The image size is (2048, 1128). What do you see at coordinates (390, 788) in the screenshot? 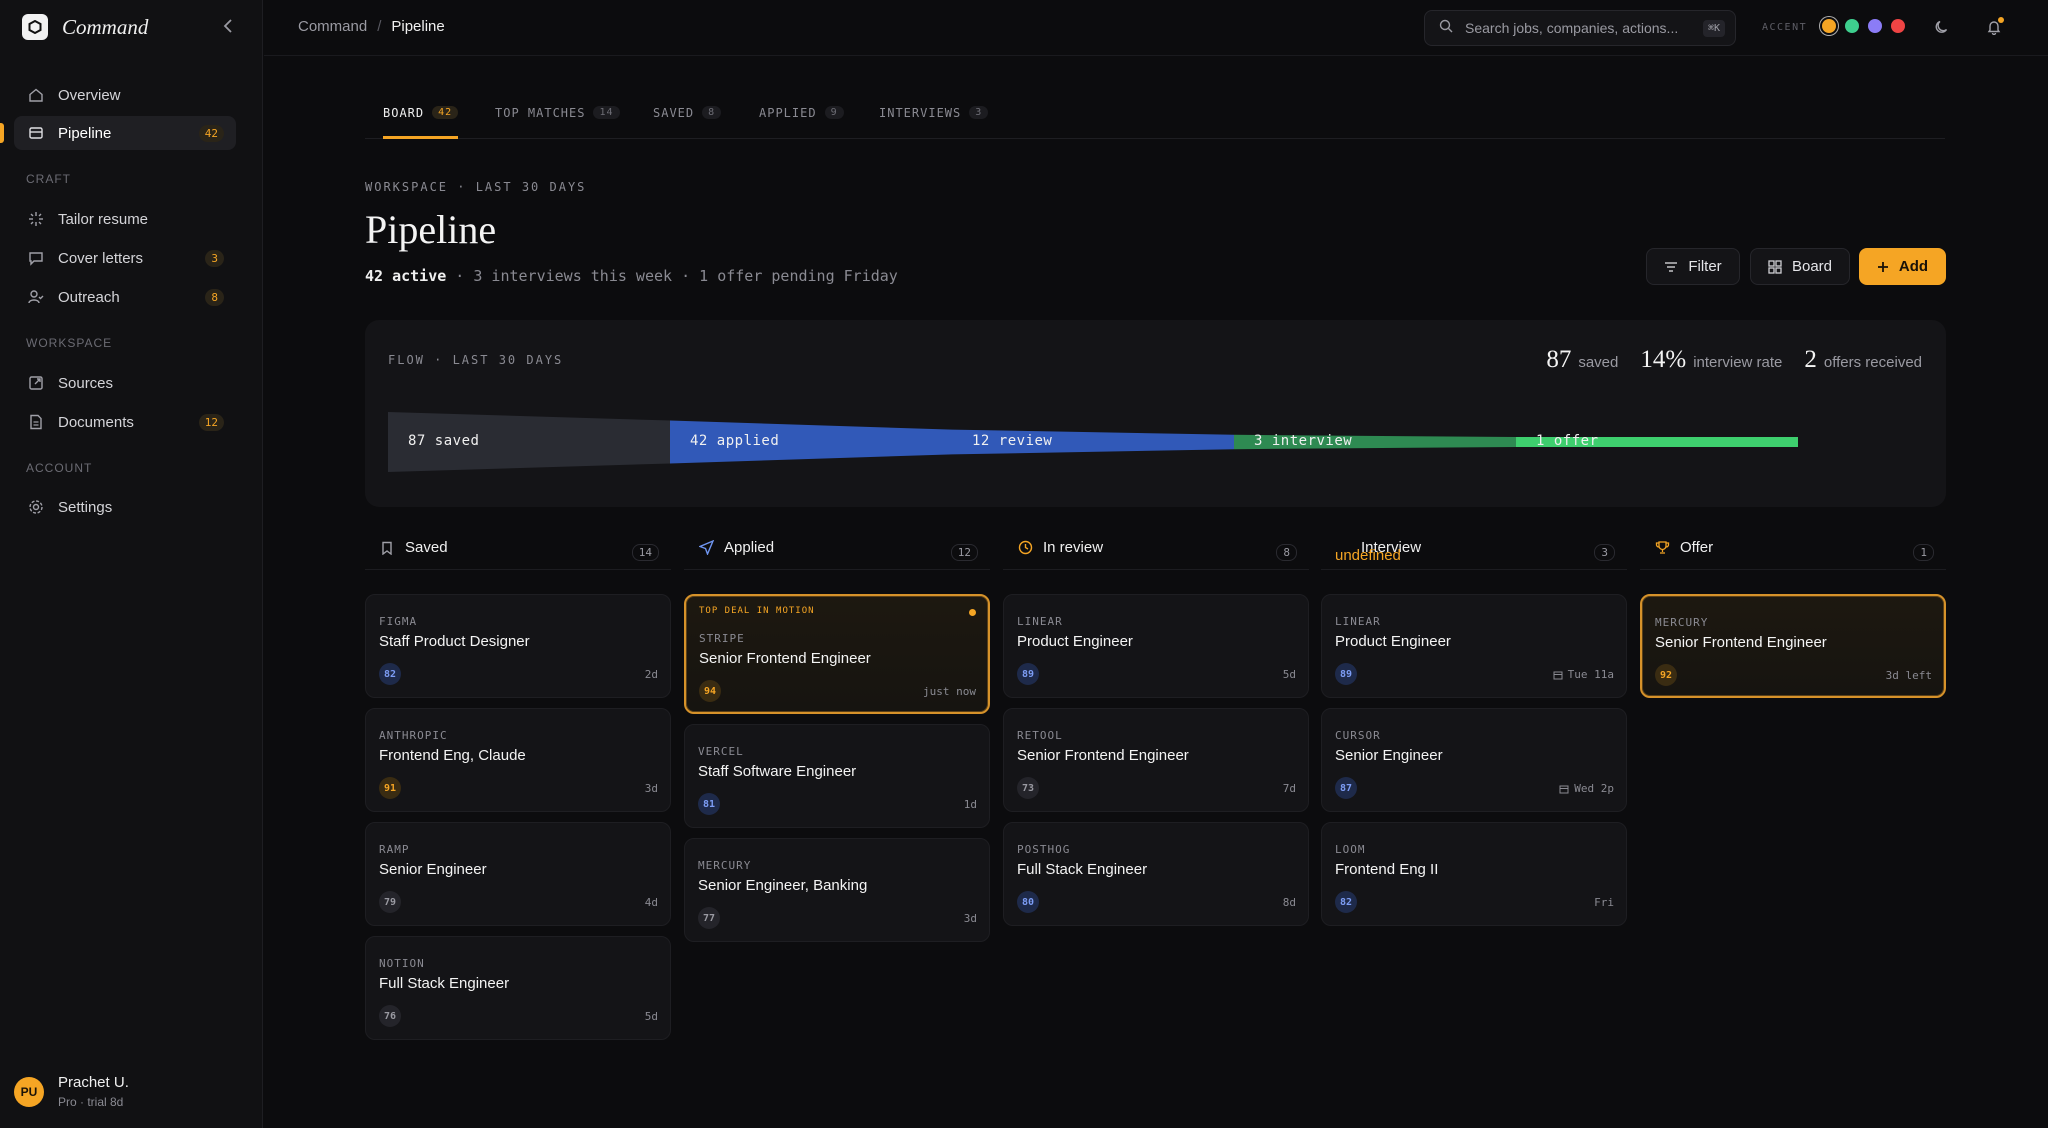
I see `match-score: 91` at bounding box center [390, 788].